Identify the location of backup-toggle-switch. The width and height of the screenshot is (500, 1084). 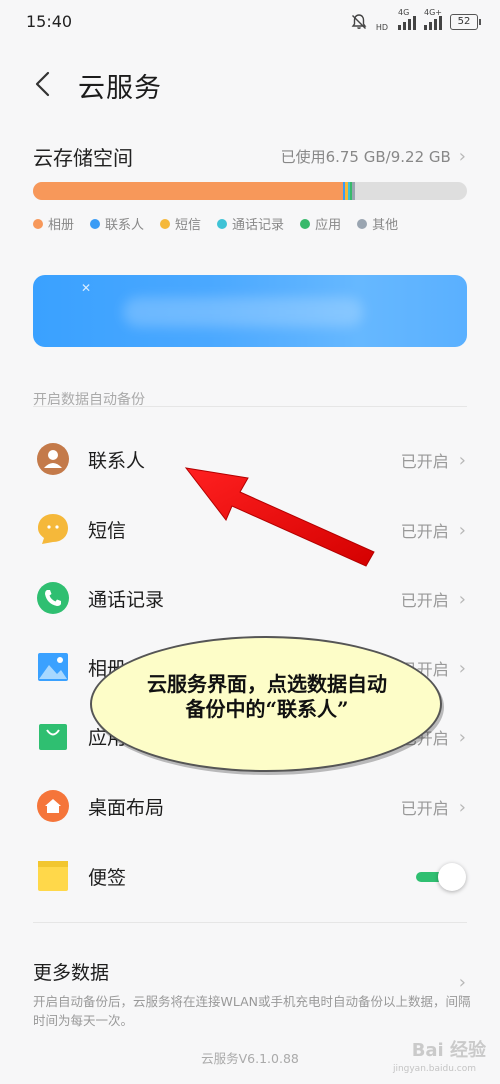
(441, 877).